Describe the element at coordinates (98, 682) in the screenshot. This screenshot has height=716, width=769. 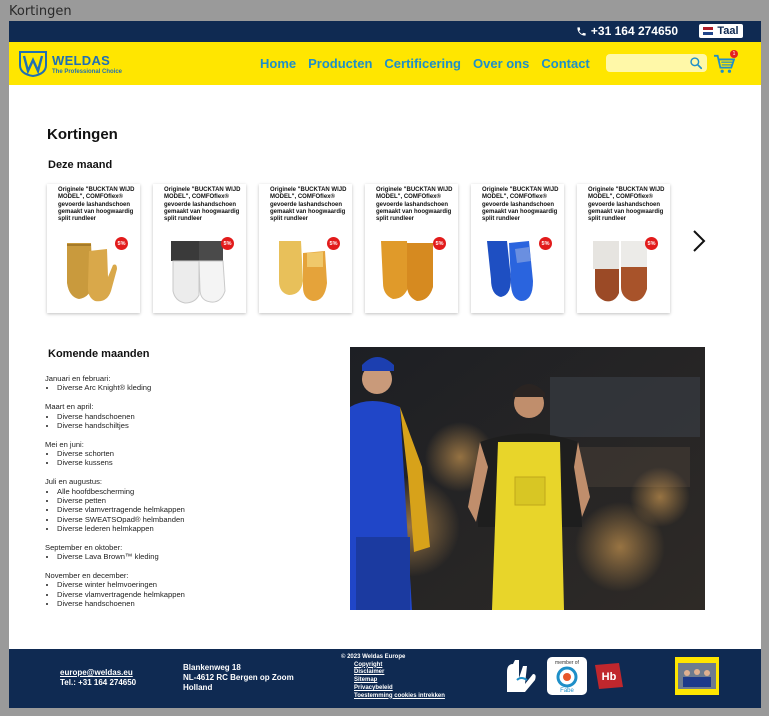
I see `footer-phone: Tel.: +31 164 274650` at that location.